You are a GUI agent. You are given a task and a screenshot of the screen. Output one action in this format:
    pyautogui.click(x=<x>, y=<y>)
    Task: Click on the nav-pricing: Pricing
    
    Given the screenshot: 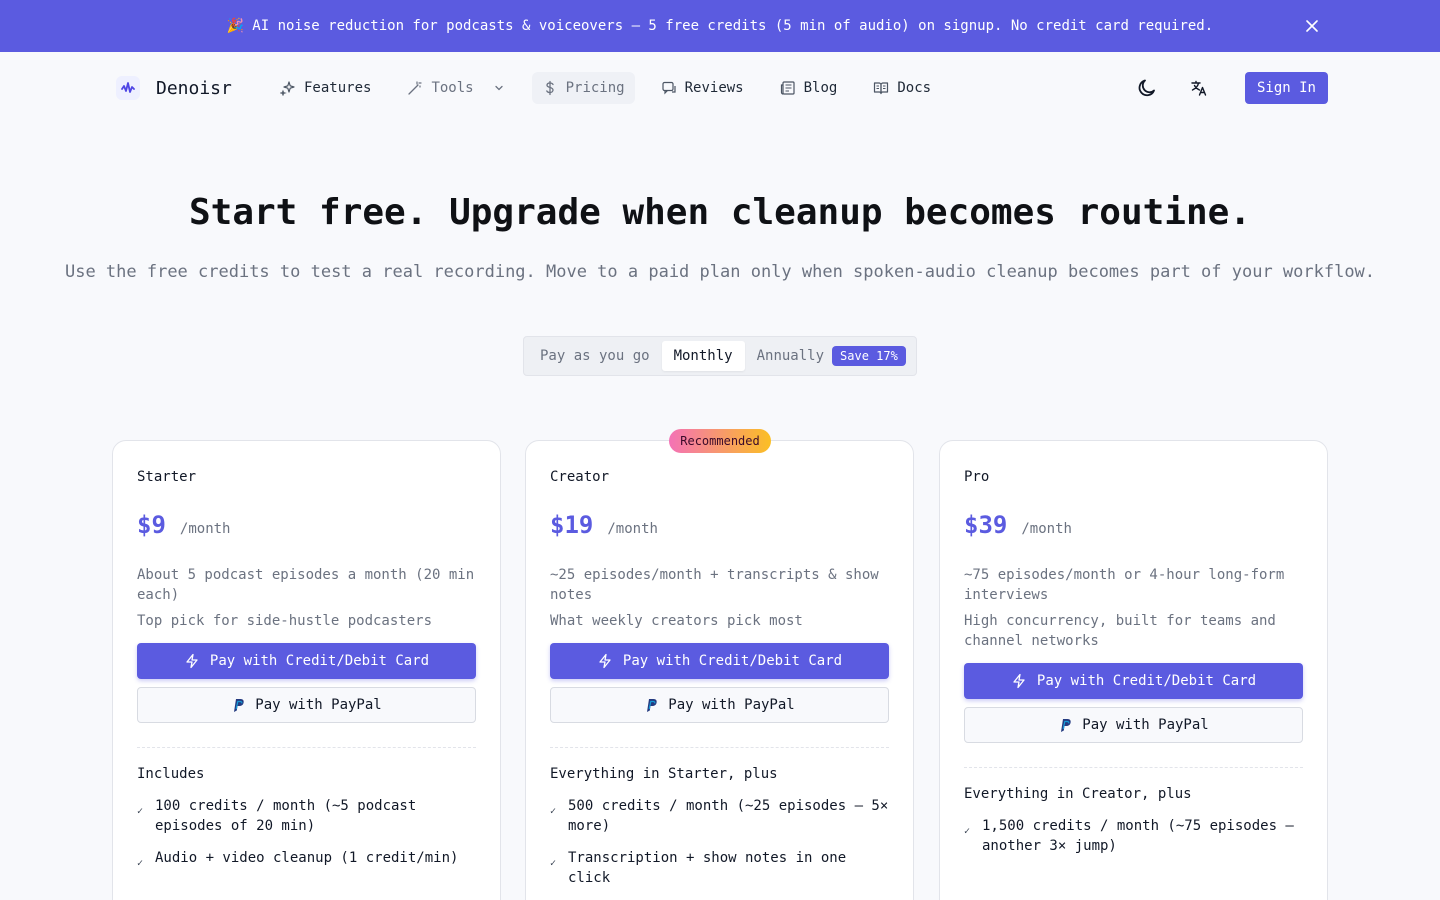 What is the action you would take?
    pyautogui.click(x=583, y=88)
    